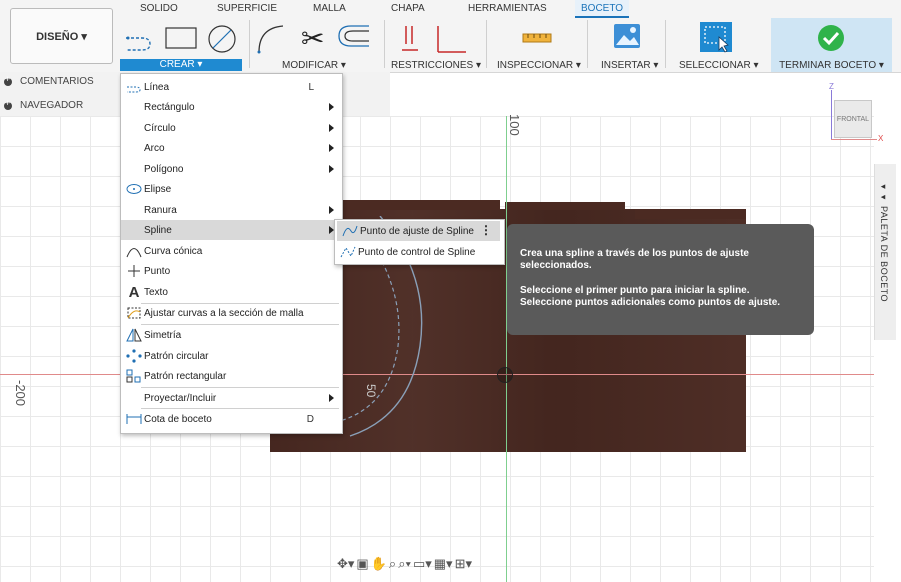 This screenshot has height=582, width=901. What do you see at coordinates (392, 564) in the screenshot?
I see `zoom-icon: ⌕` at bounding box center [392, 564].